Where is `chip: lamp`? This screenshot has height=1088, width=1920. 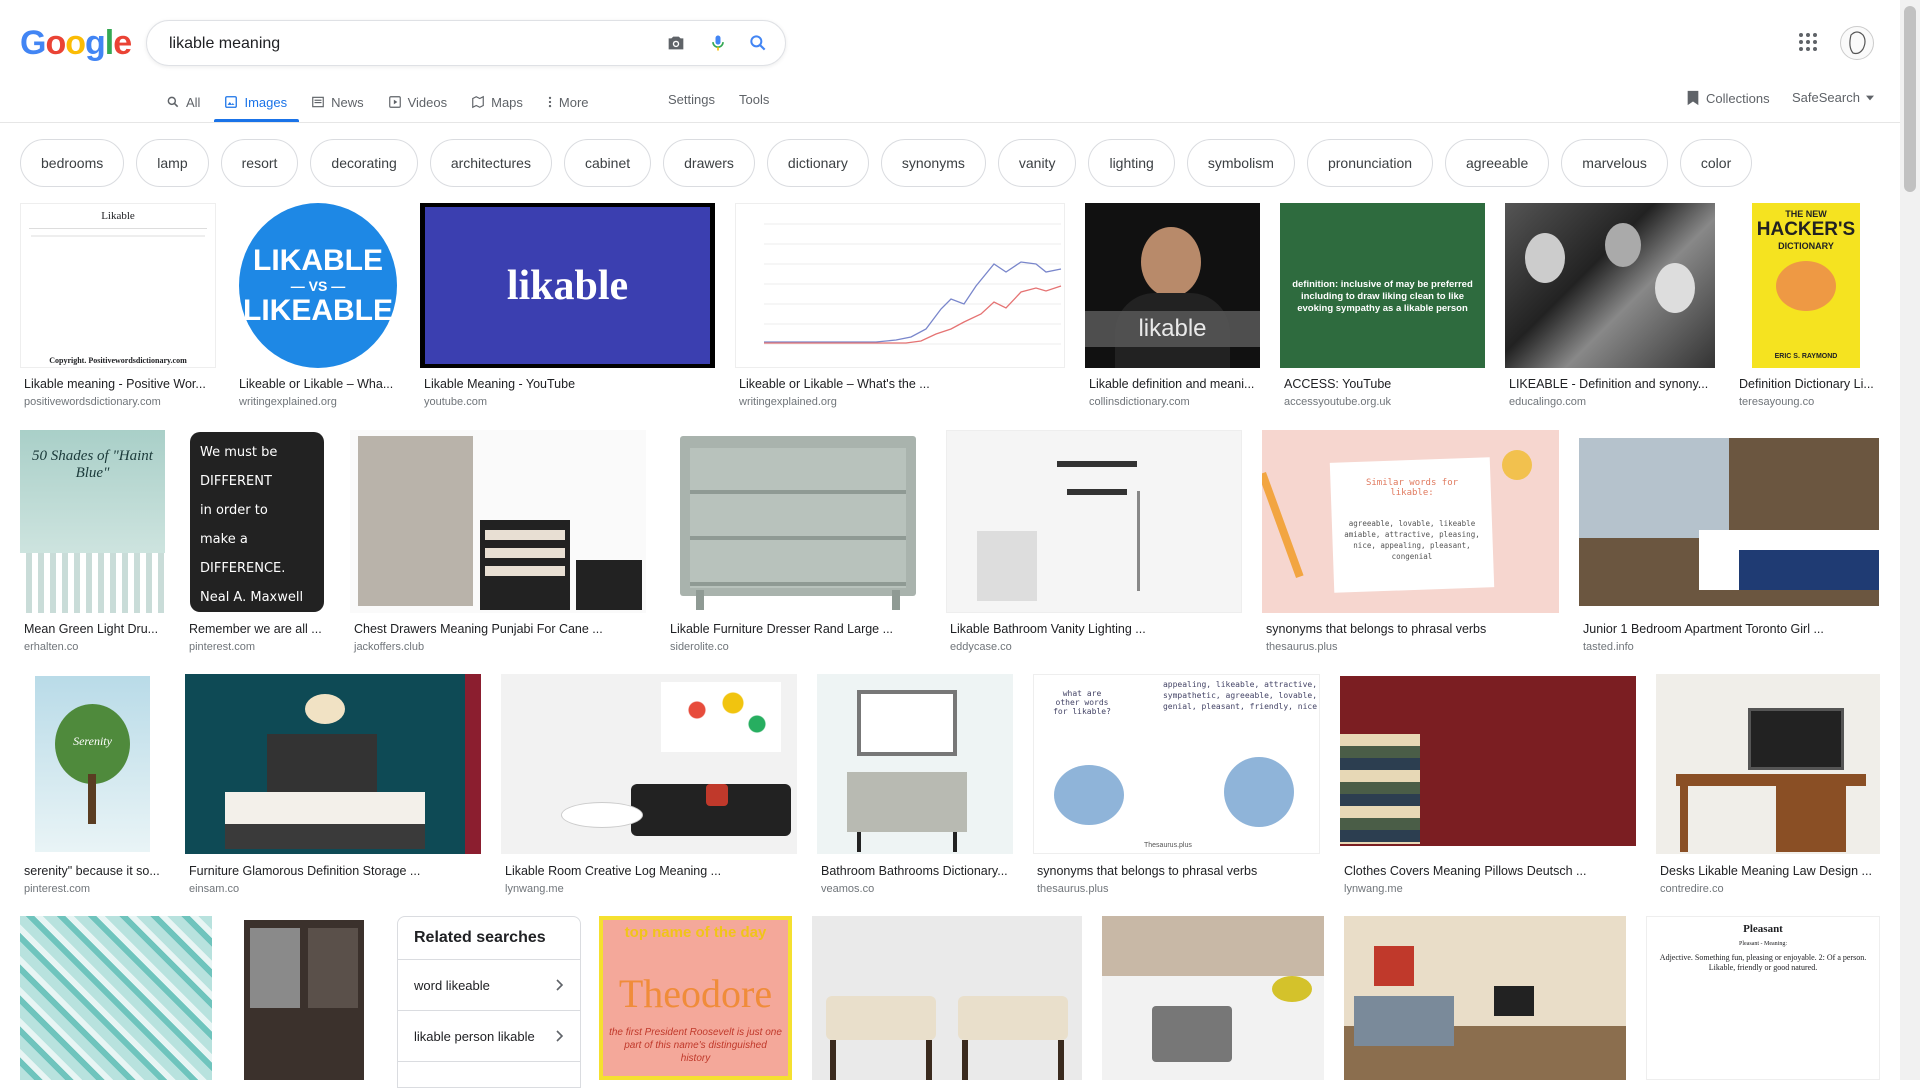 chip: lamp is located at coordinates (172, 163).